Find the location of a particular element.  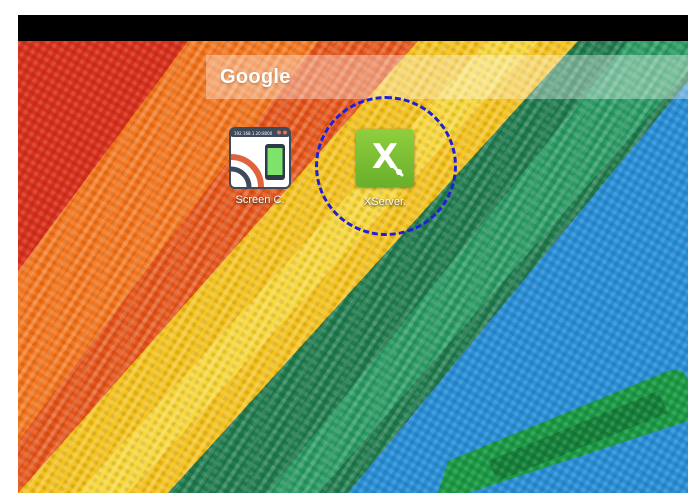

app-xserver: X XServer. is located at coordinates (385, 167).